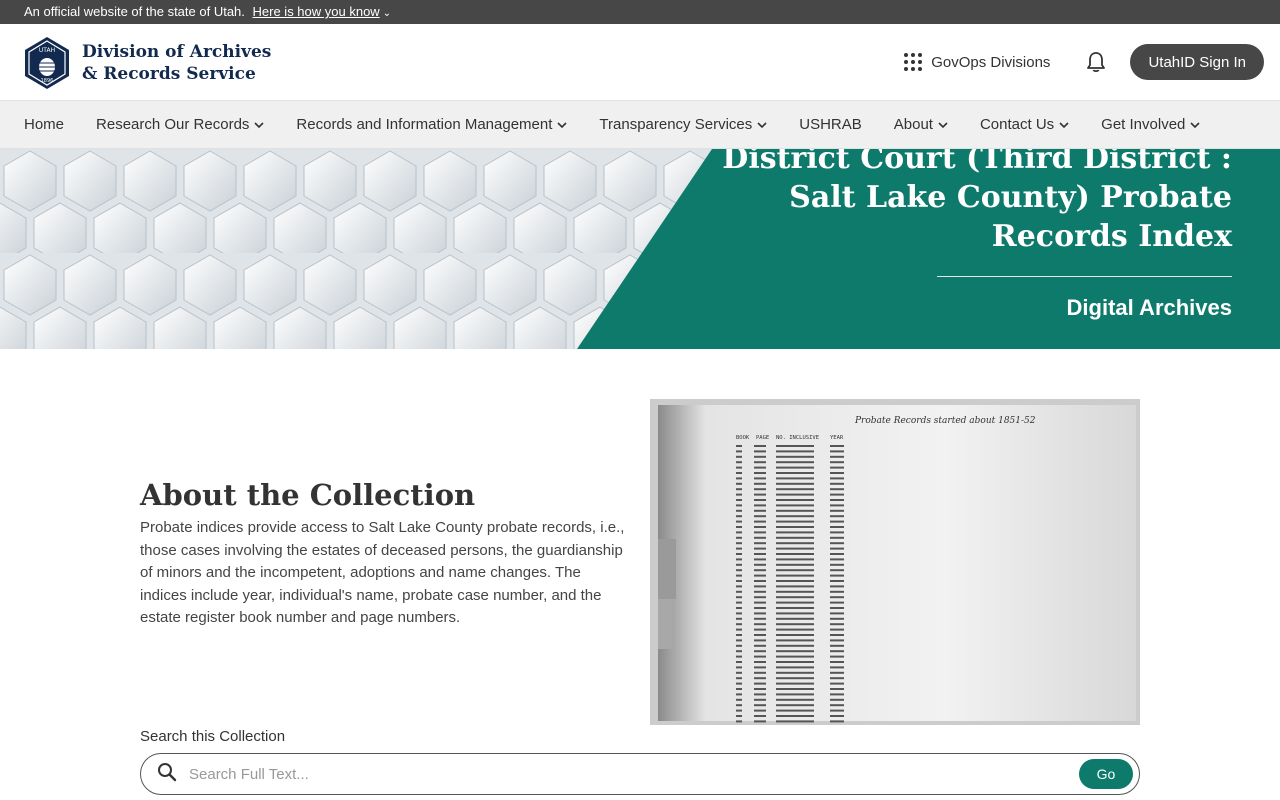 The width and height of the screenshot is (1280, 800). What do you see at coordinates (316, 11) in the screenshot?
I see `how-you-know-link: Here is how you know` at bounding box center [316, 11].